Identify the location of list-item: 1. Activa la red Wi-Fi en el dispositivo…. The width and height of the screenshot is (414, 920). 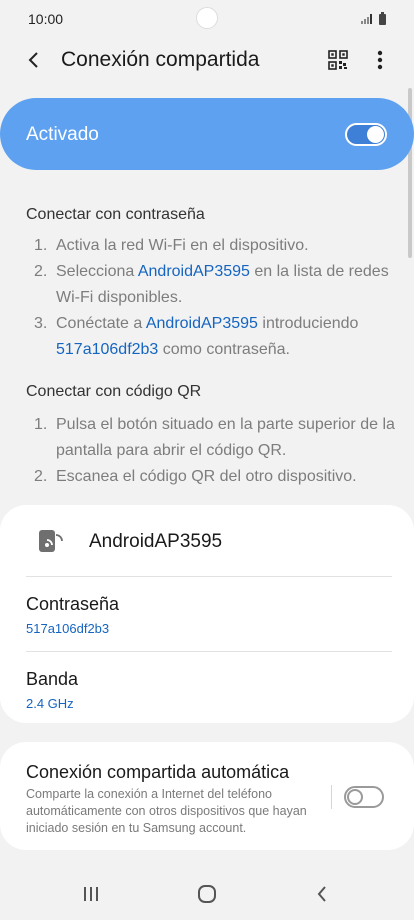
(171, 245).